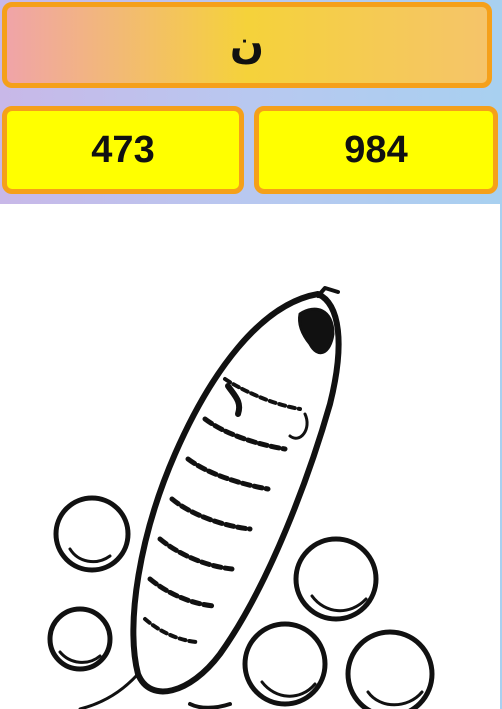 The image size is (502, 709). I want to click on option-button-left: 473, so click(123, 150).